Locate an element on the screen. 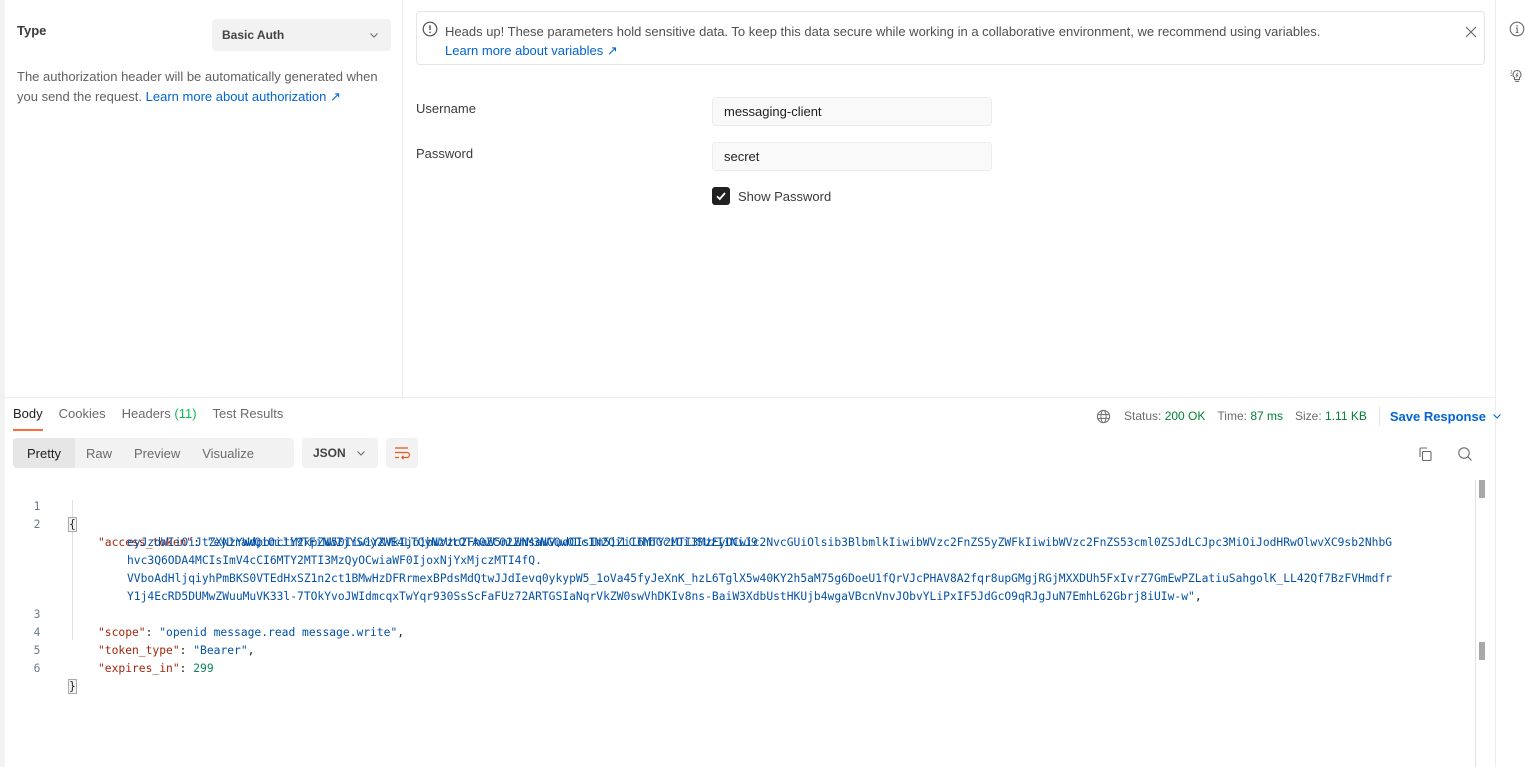  view-preview: Preview is located at coordinates (157, 453).